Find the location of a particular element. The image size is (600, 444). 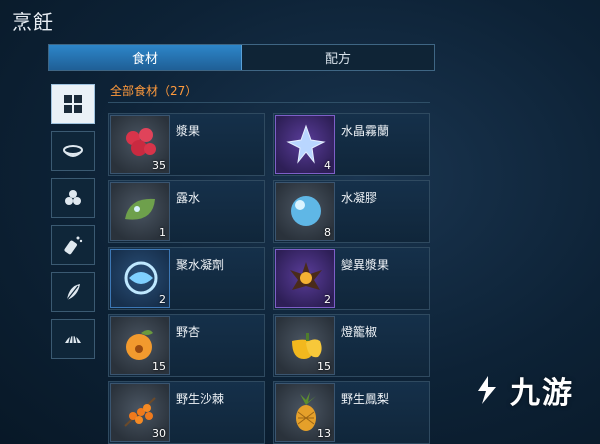

item-icon-frame: 1 is located at coordinates (140, 211).